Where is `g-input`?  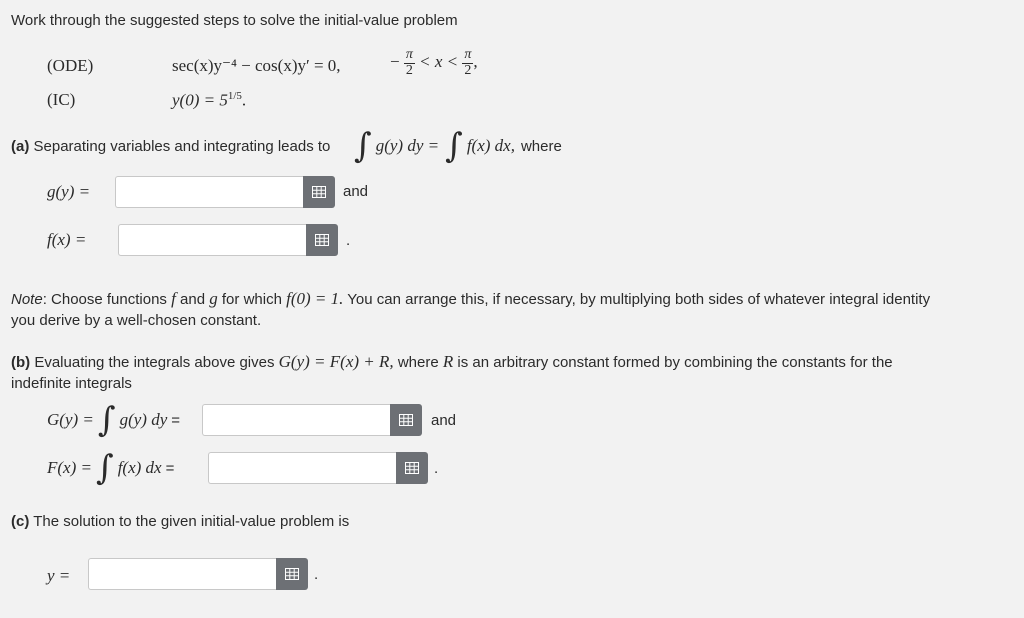 g-input is located at coordinates (209, 192).